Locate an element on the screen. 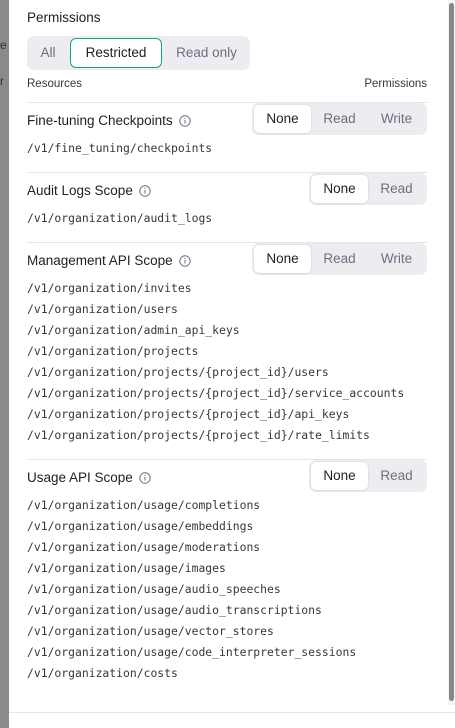 The image size is (455, 728). section-title-text: Usage API Scope is located at coordinates (80, 477).